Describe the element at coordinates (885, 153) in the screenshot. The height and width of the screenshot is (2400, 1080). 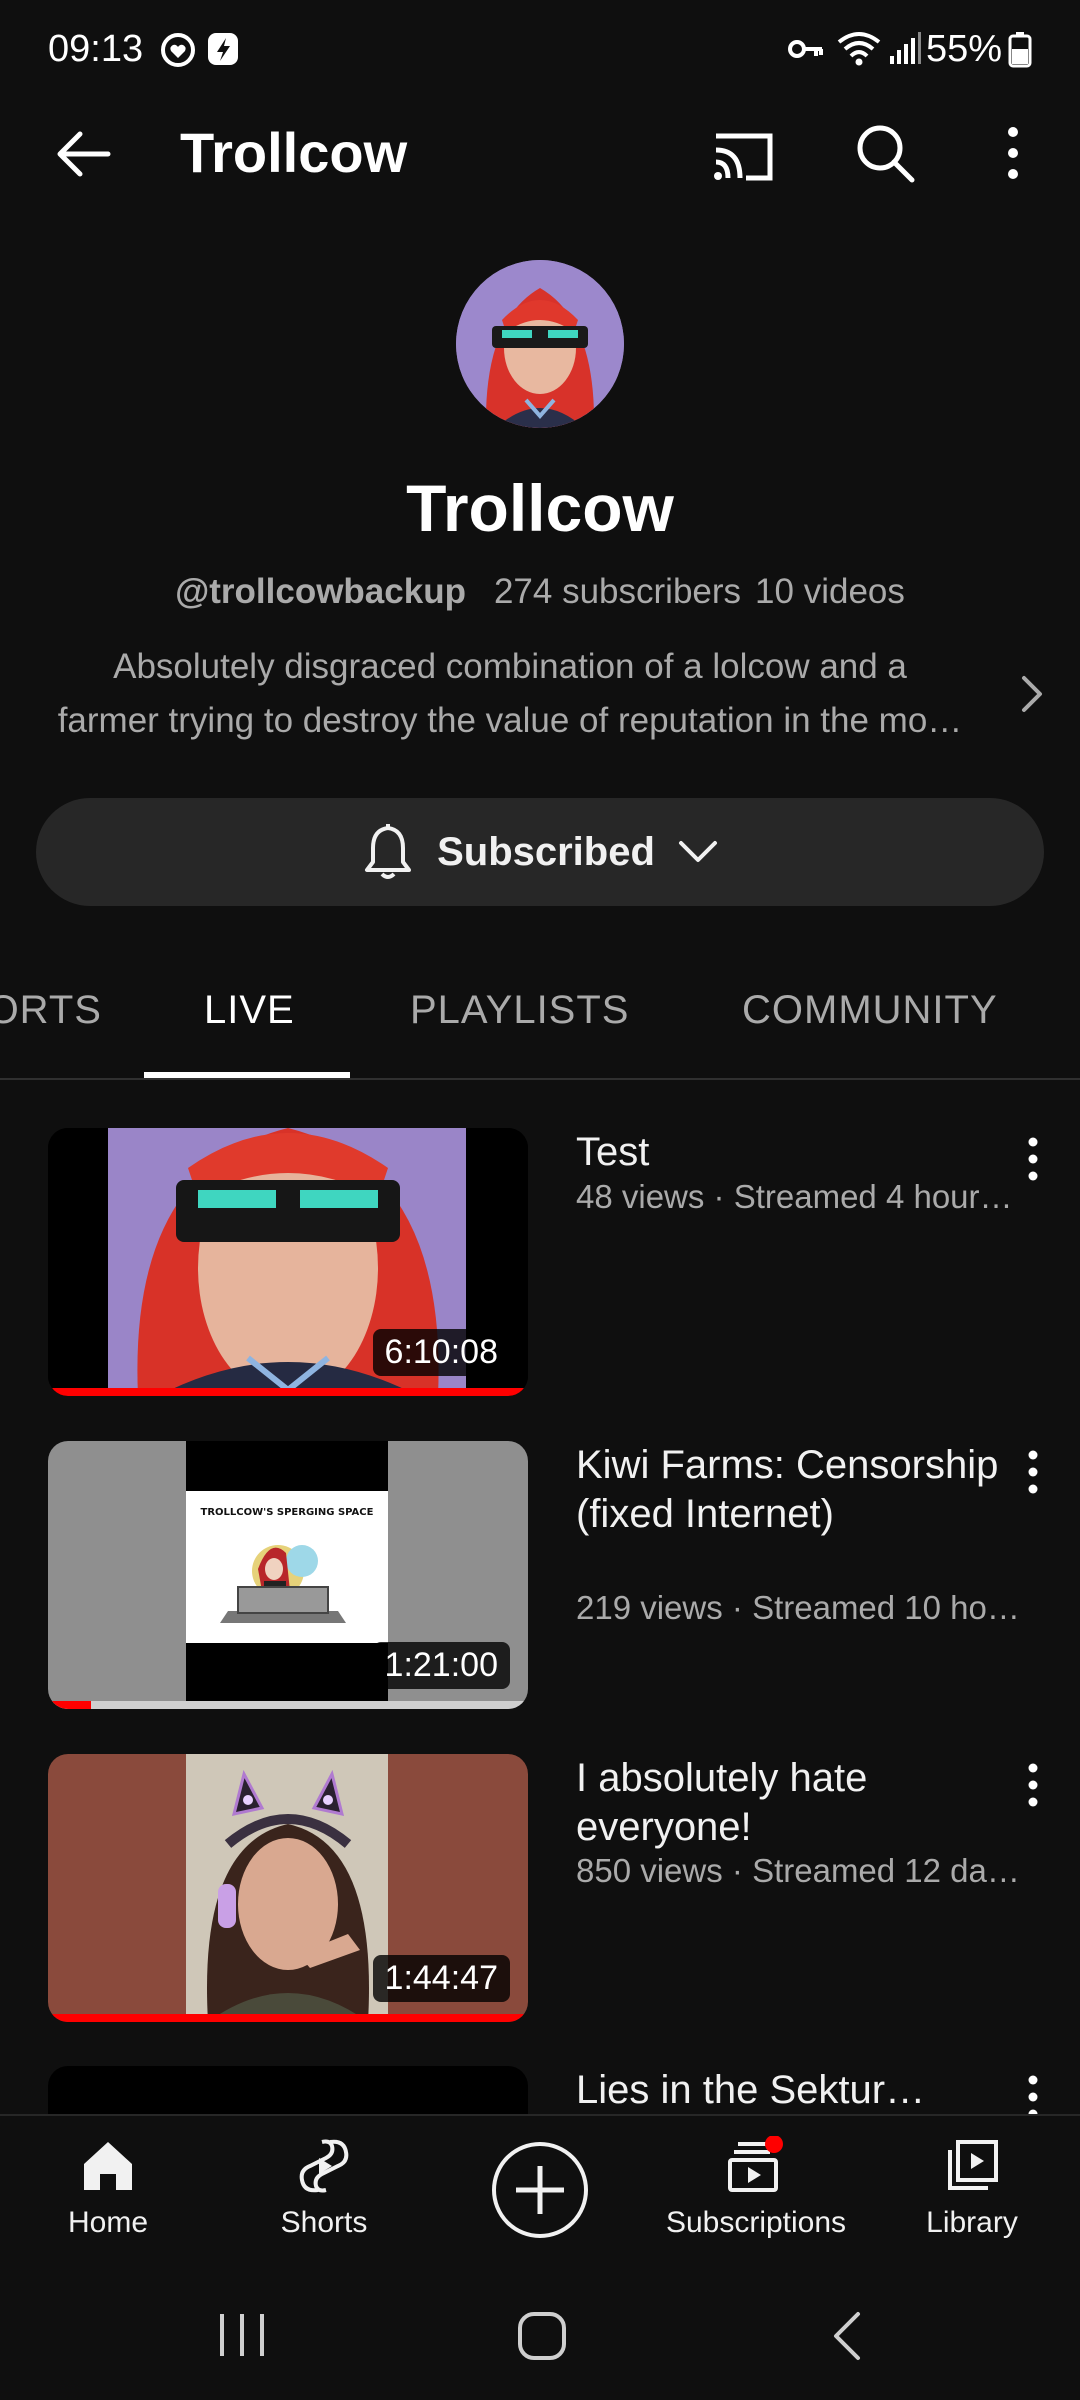
I see `search-icon` at that location.